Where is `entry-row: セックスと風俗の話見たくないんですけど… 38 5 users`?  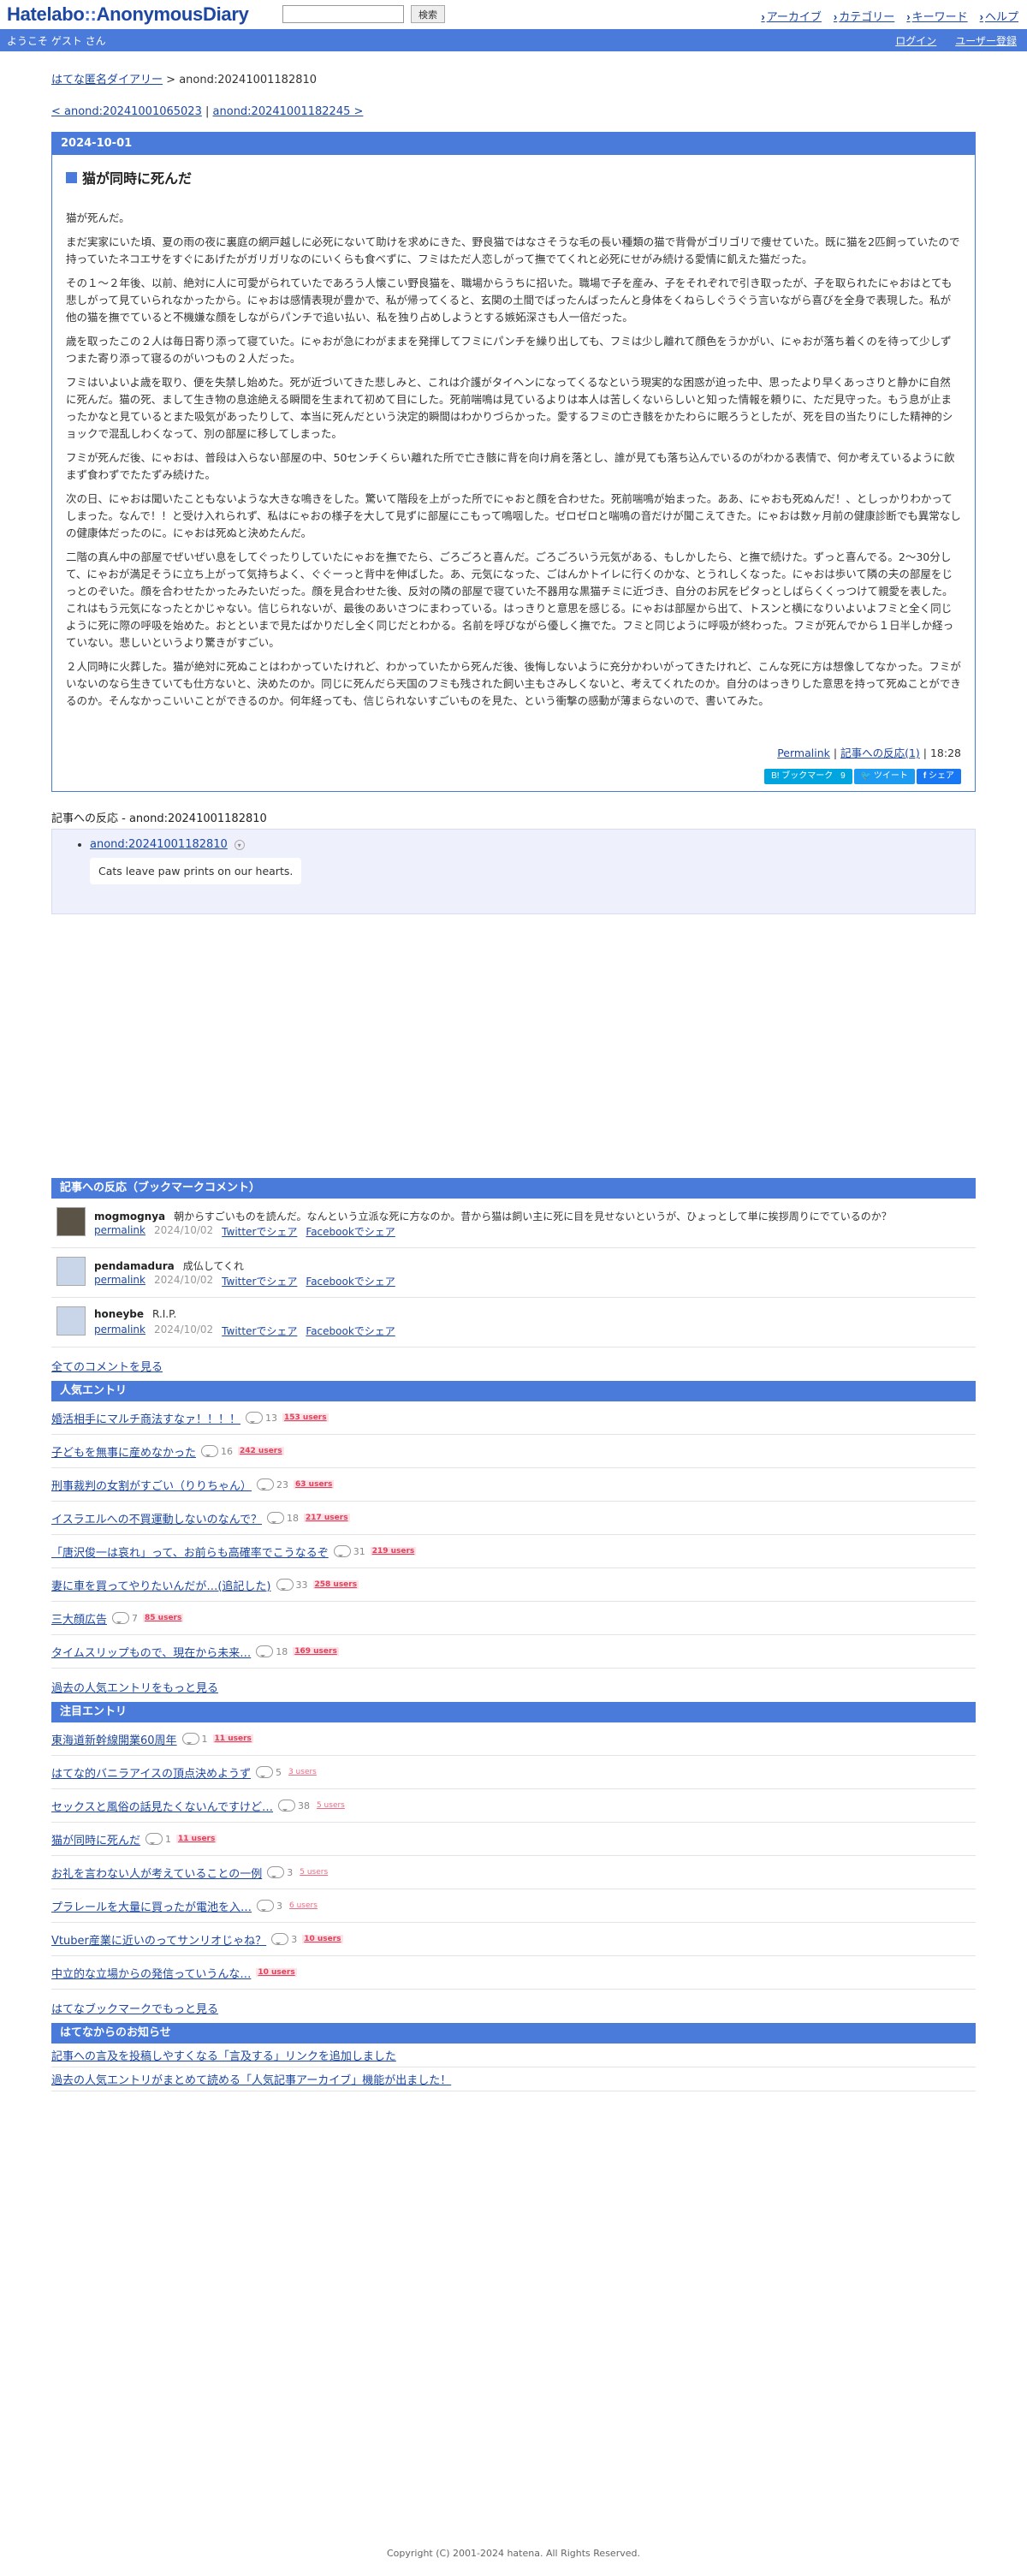 entry-row: セックスと風俗の話見たくないんですけど… 38 5 users is located at coordinates (513, 1806).